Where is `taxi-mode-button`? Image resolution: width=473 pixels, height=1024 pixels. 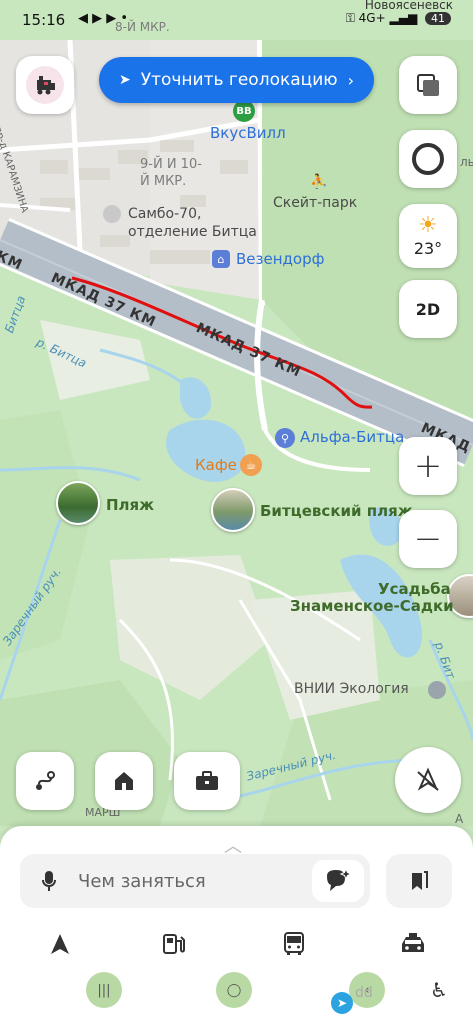
taxi-mode-button is located at coordinates (413, 944).